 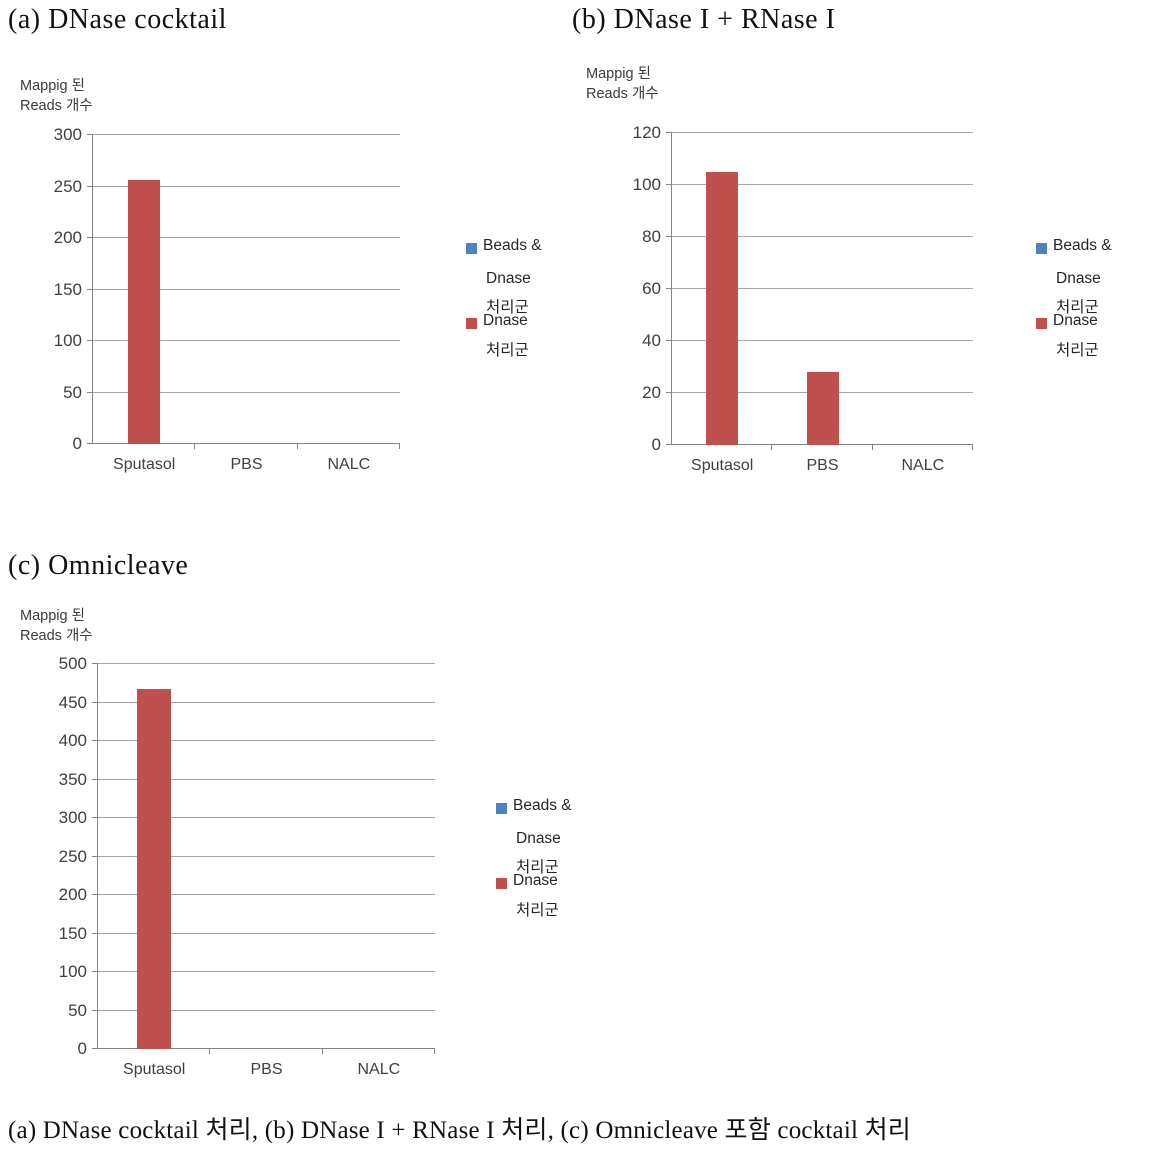 I want to click on y-axis-tick-label: 80, so click(x=651, y=236).